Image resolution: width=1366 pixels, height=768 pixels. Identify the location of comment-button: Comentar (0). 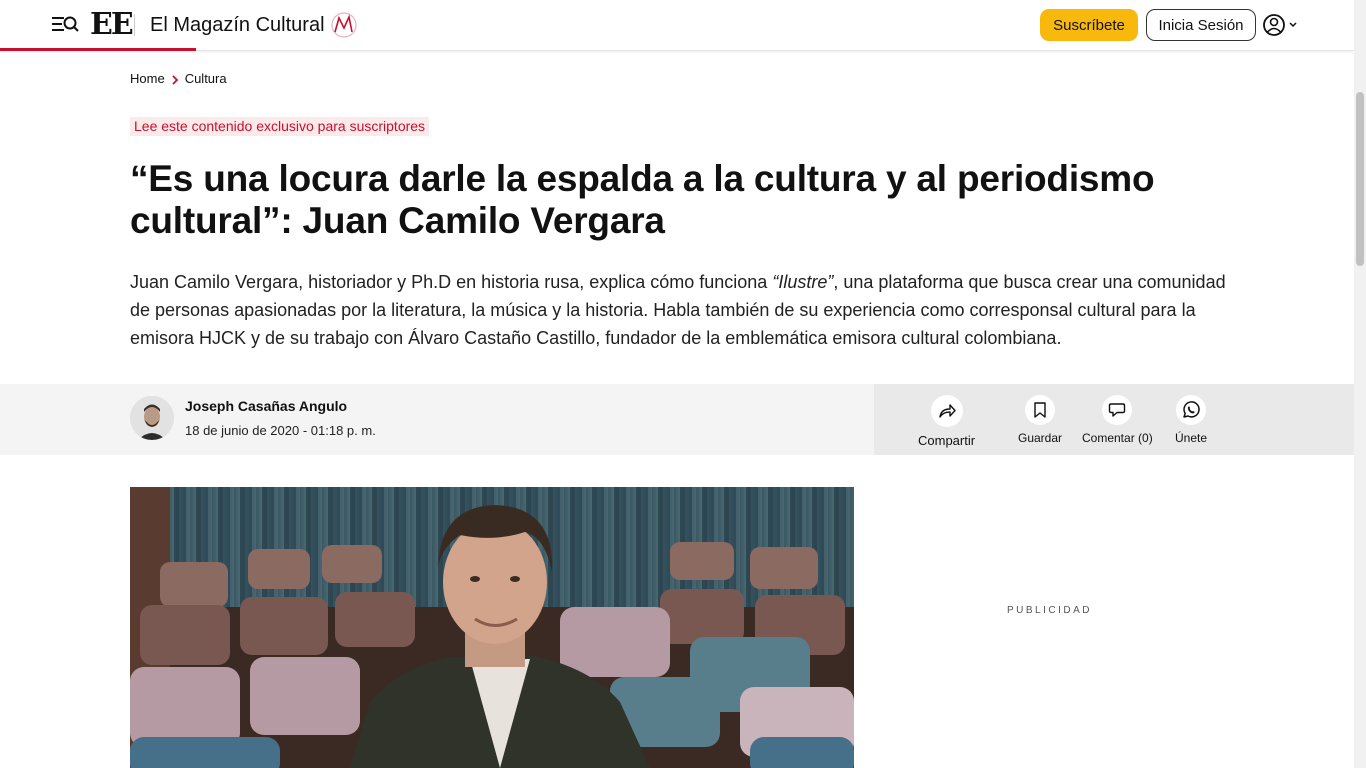
(1117, 420).